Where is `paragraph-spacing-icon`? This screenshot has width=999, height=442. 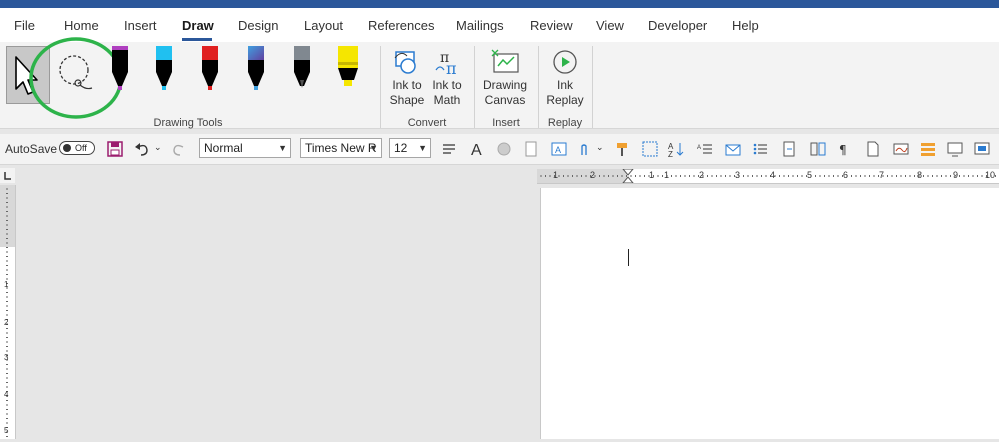 paragraph-spacing-icon is located at coordinates (449, 149).